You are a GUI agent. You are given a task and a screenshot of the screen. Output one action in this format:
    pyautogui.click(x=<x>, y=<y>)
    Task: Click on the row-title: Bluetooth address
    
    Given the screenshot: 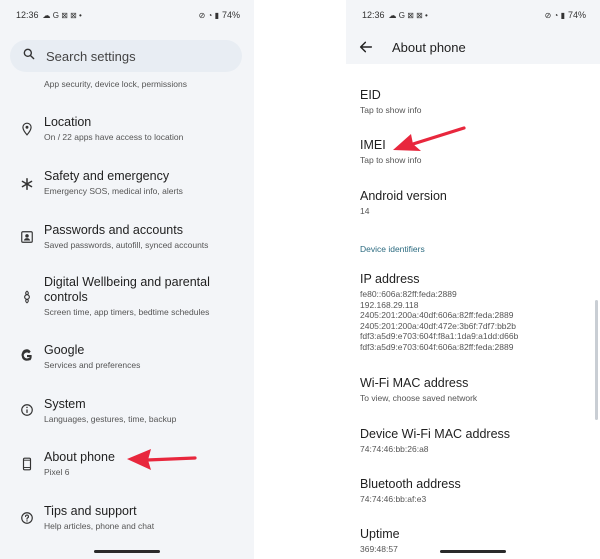 What is the action you would take?
    pyautogui.click(x=410, y=484)
    